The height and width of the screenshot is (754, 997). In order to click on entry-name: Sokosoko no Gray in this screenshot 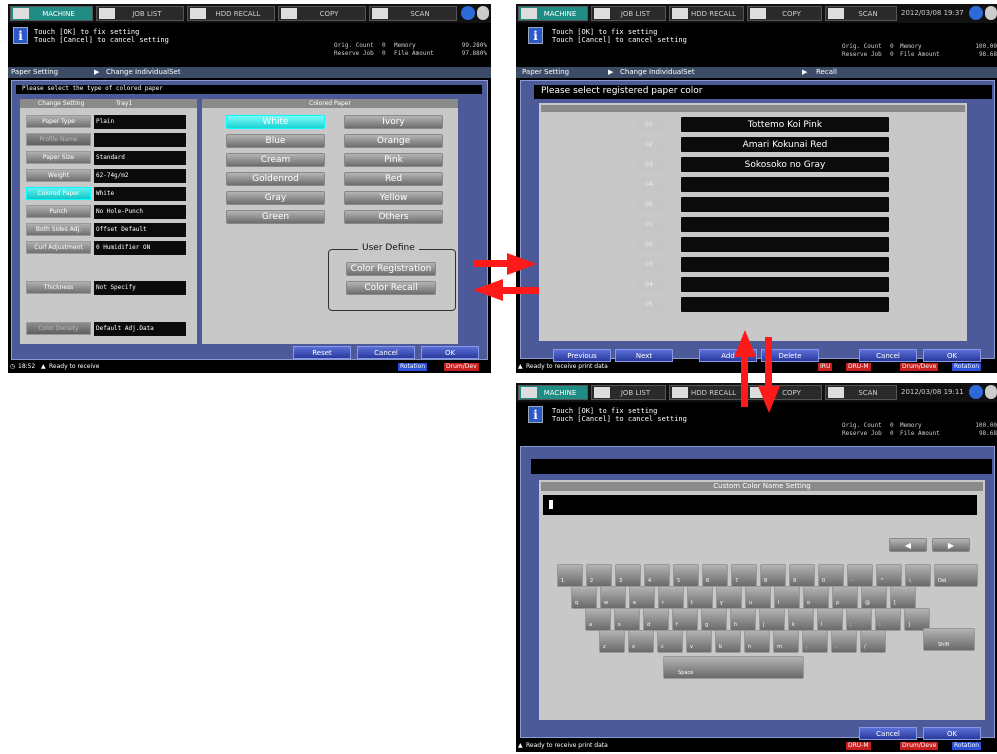, I will do `click(785, 164)`.